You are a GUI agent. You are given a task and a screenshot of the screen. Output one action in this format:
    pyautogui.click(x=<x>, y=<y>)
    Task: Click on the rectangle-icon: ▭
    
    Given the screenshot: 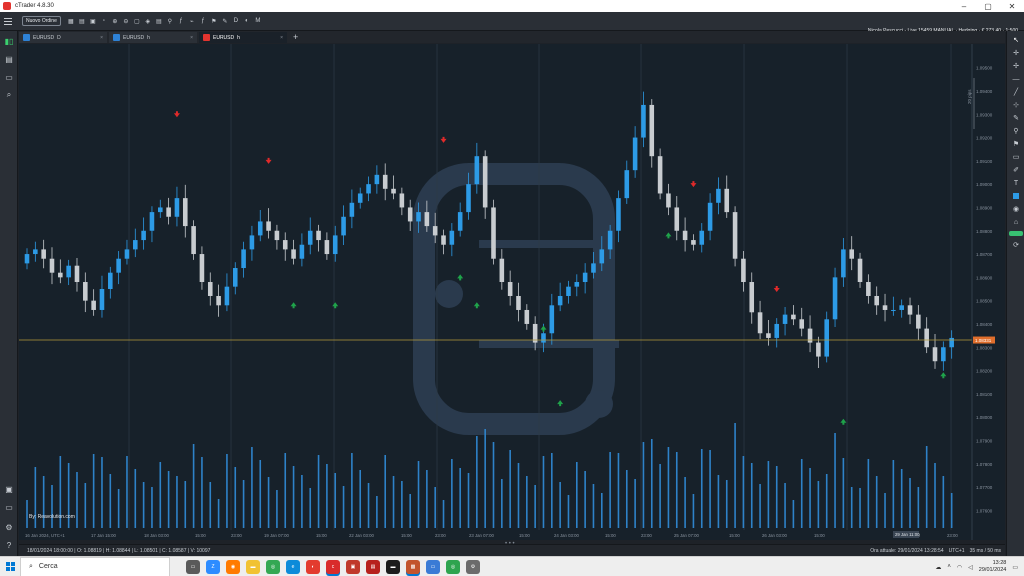 What is the action you would take?
    pyautogui.click(x=1016, y=157)
    